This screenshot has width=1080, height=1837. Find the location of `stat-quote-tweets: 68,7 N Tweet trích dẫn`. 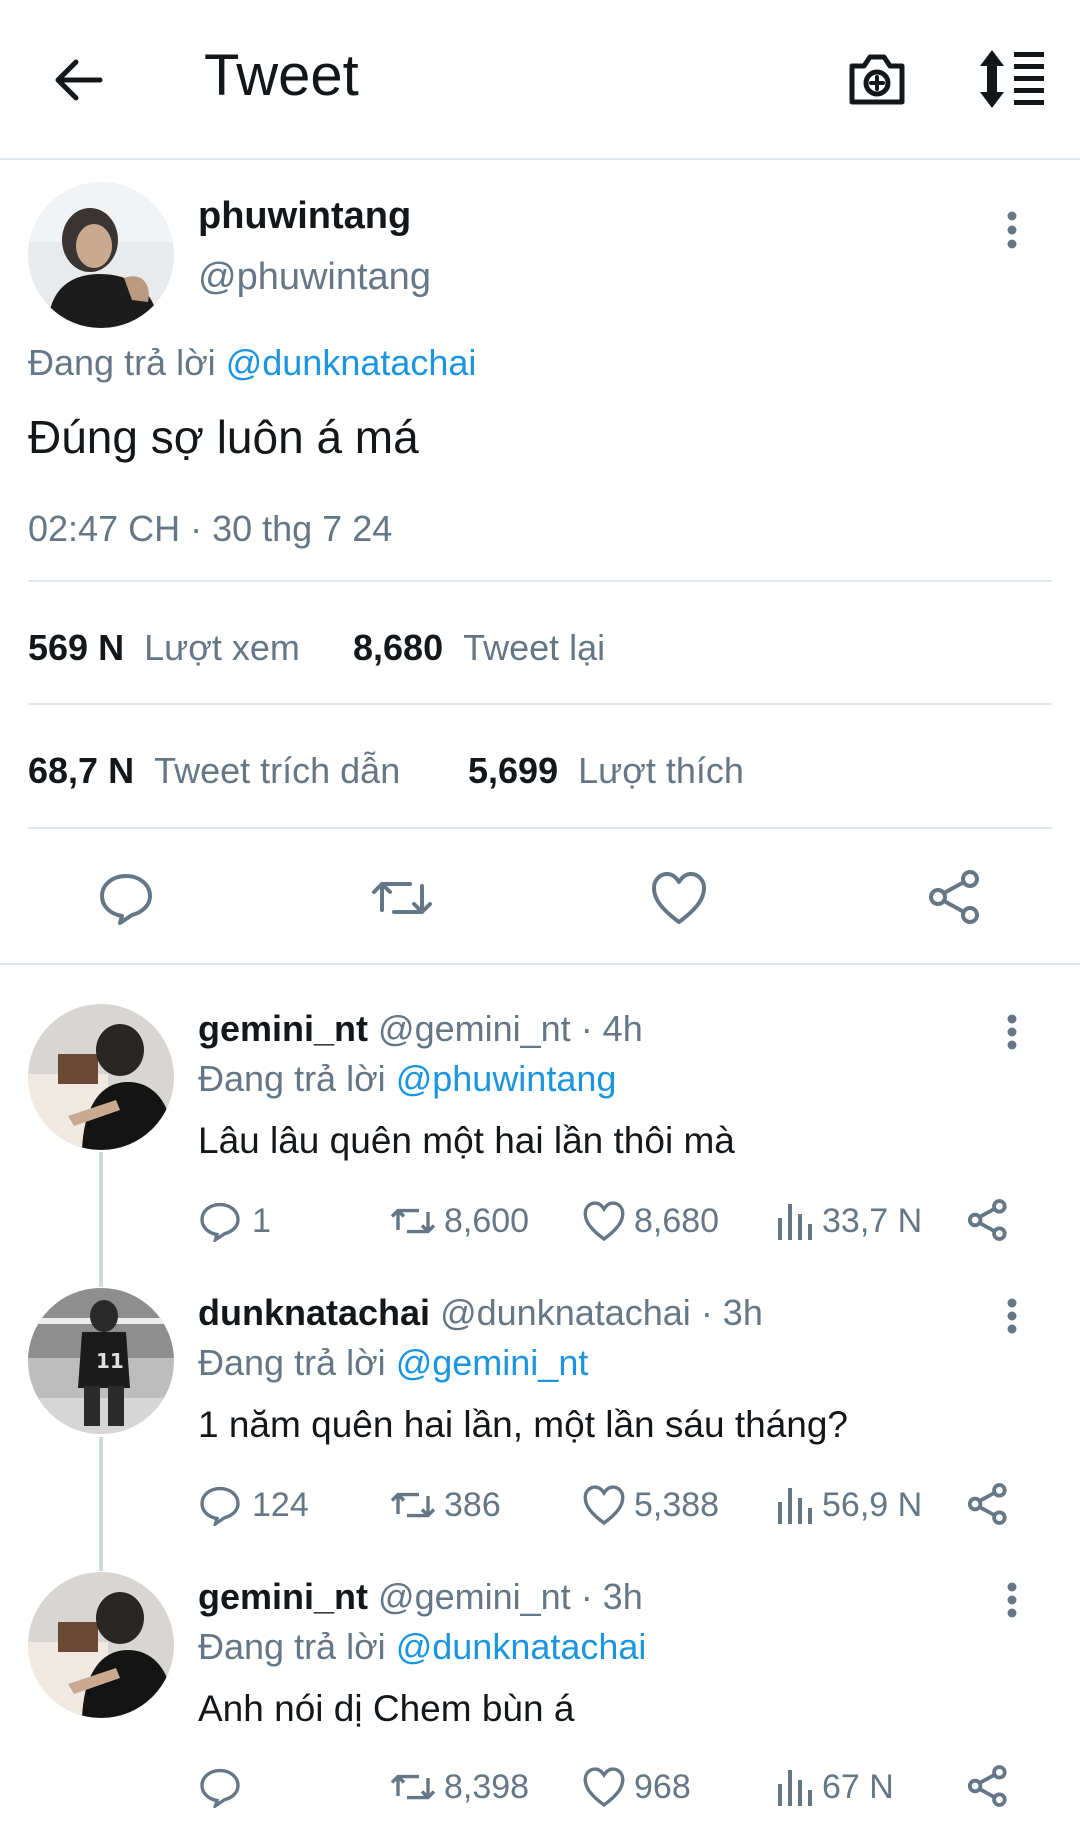

stat-quote-tweets: 68,7 N Tweet trích dẫn is located at coordinates (214, 771).